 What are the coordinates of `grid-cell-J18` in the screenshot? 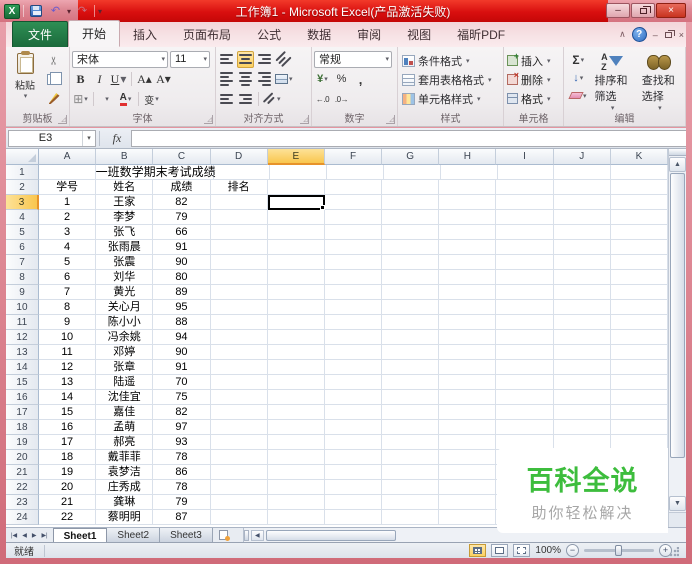 It's located at (582, 427).